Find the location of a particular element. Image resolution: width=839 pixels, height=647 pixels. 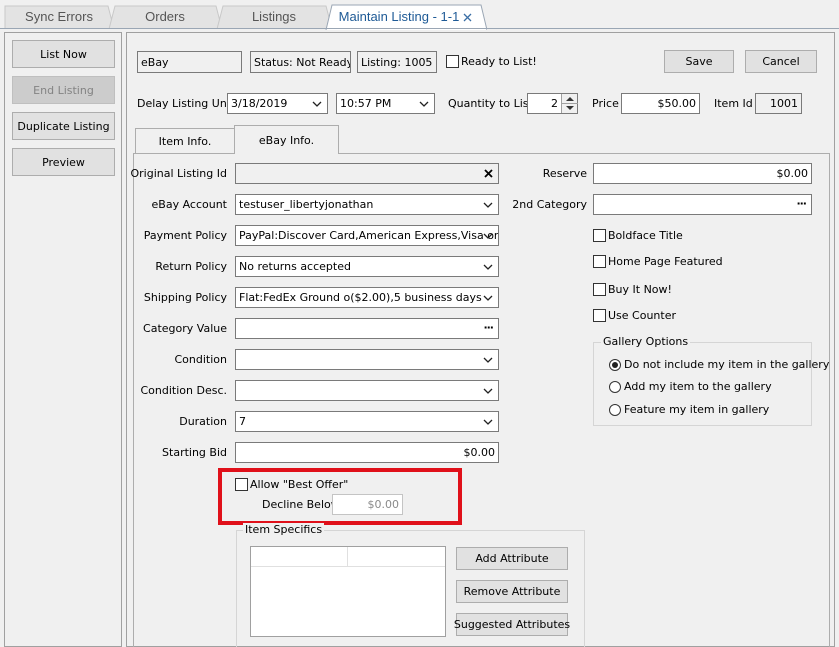

second-category-label: 2nd Category is located at coordinates (549, 204).